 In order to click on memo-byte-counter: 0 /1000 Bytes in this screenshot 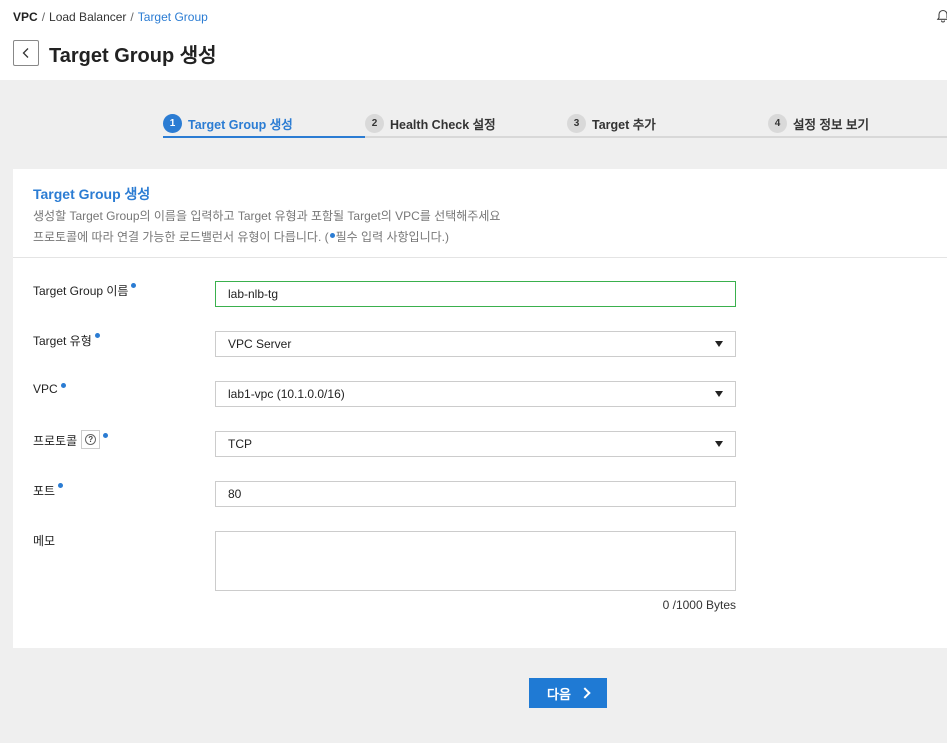, I will do `click(699, 605)`.